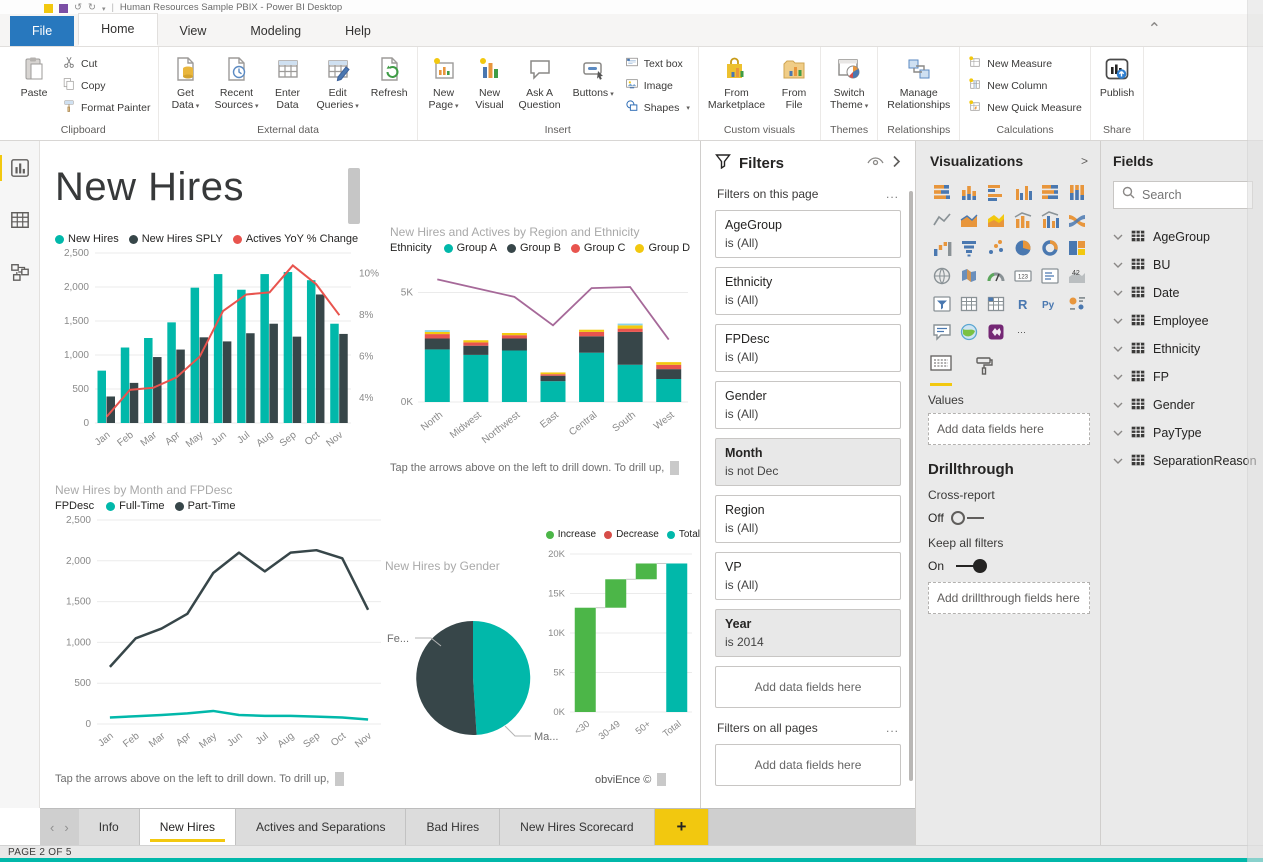 This screenshot has height=862, width=1263. I want to click on textbox-scrollbar, so click(354, 196).